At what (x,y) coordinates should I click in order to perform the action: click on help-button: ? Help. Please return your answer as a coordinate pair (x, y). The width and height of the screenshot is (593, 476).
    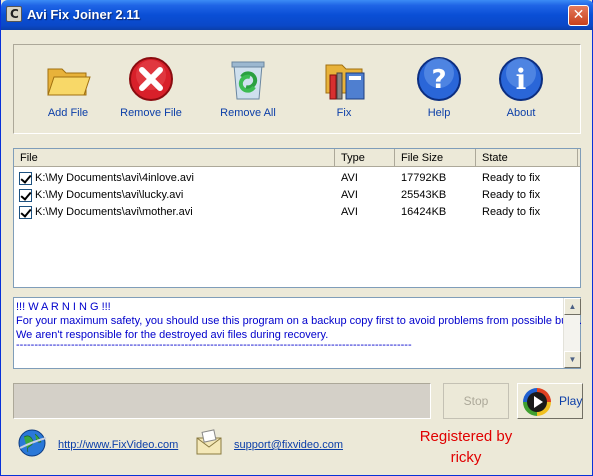
    Looking at the image, I should click on (439, 87).